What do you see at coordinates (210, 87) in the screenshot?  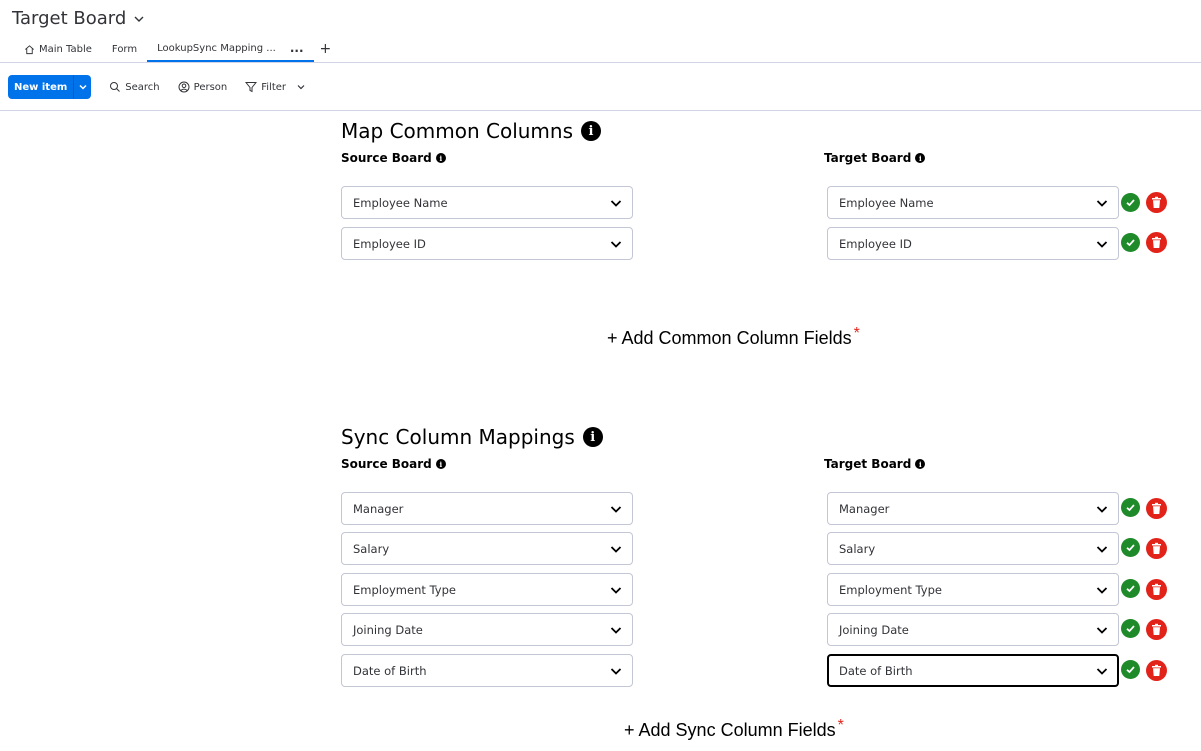 I see `person-label: Person` at bounding box center [210, 87].